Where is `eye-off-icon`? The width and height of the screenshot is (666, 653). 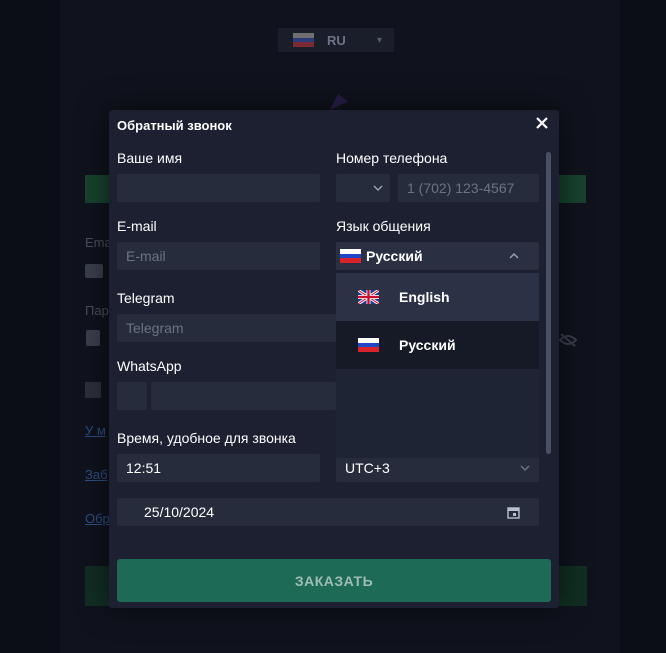
eye-off-icon is located at coordinates (568, 340).